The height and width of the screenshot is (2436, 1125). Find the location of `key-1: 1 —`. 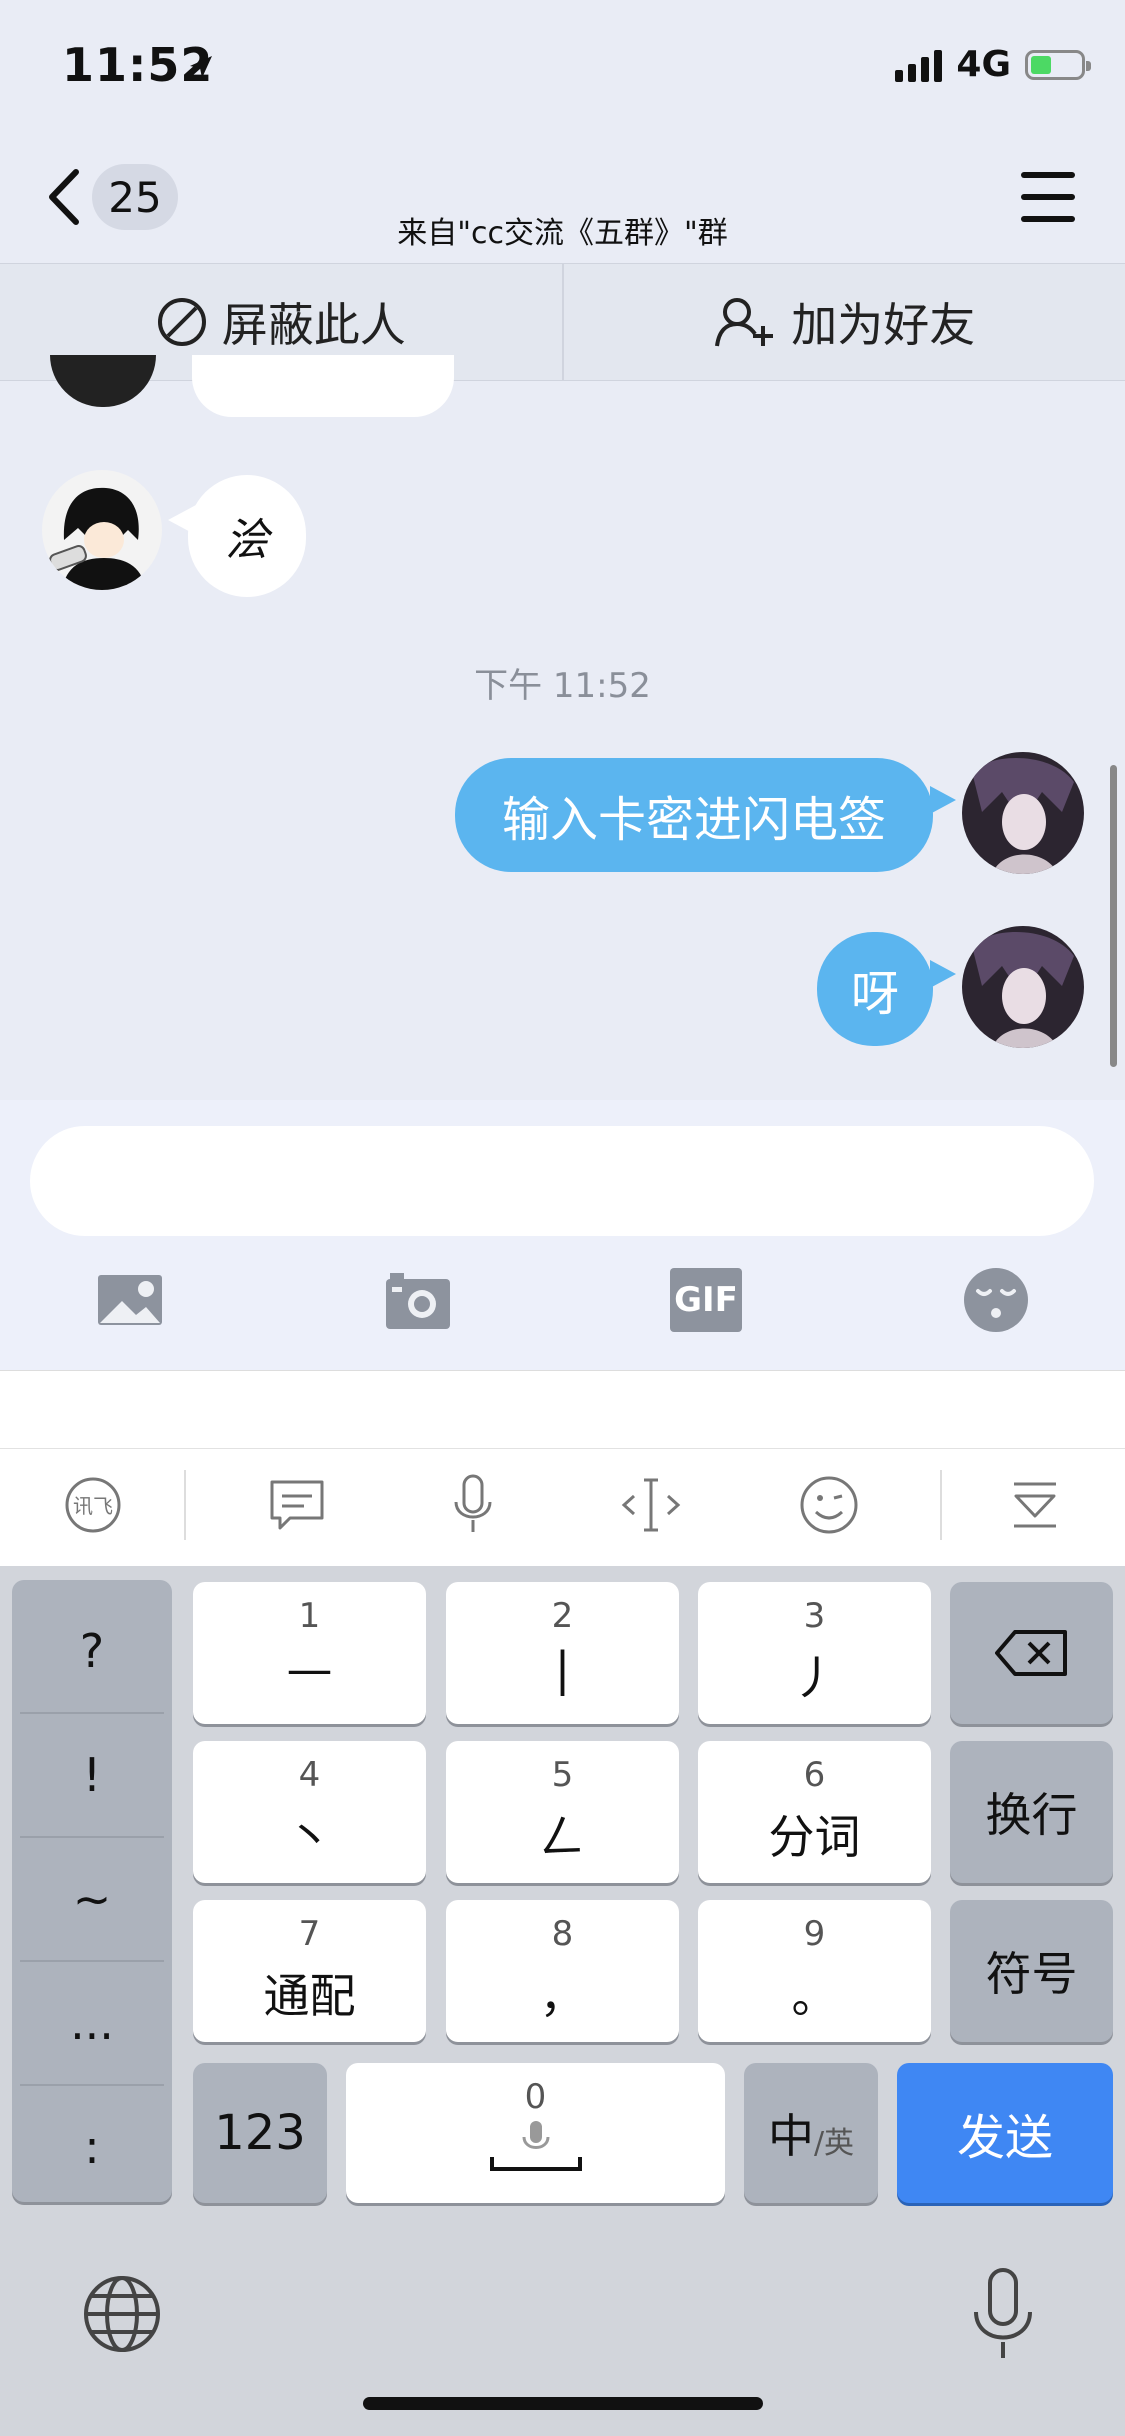

key-1: 1 — is located at coordinates (309, 1653).